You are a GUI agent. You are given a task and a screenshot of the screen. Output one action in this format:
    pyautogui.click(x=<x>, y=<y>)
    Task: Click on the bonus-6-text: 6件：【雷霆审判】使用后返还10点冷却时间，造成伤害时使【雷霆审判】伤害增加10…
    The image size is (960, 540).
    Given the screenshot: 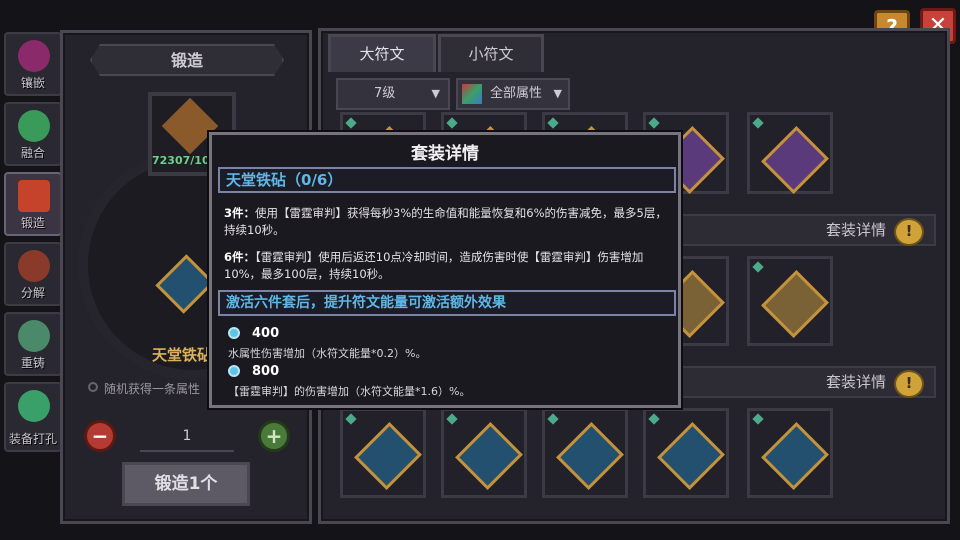 What is the action you would take?
    pyautogui.click(x=434, y=265)
    